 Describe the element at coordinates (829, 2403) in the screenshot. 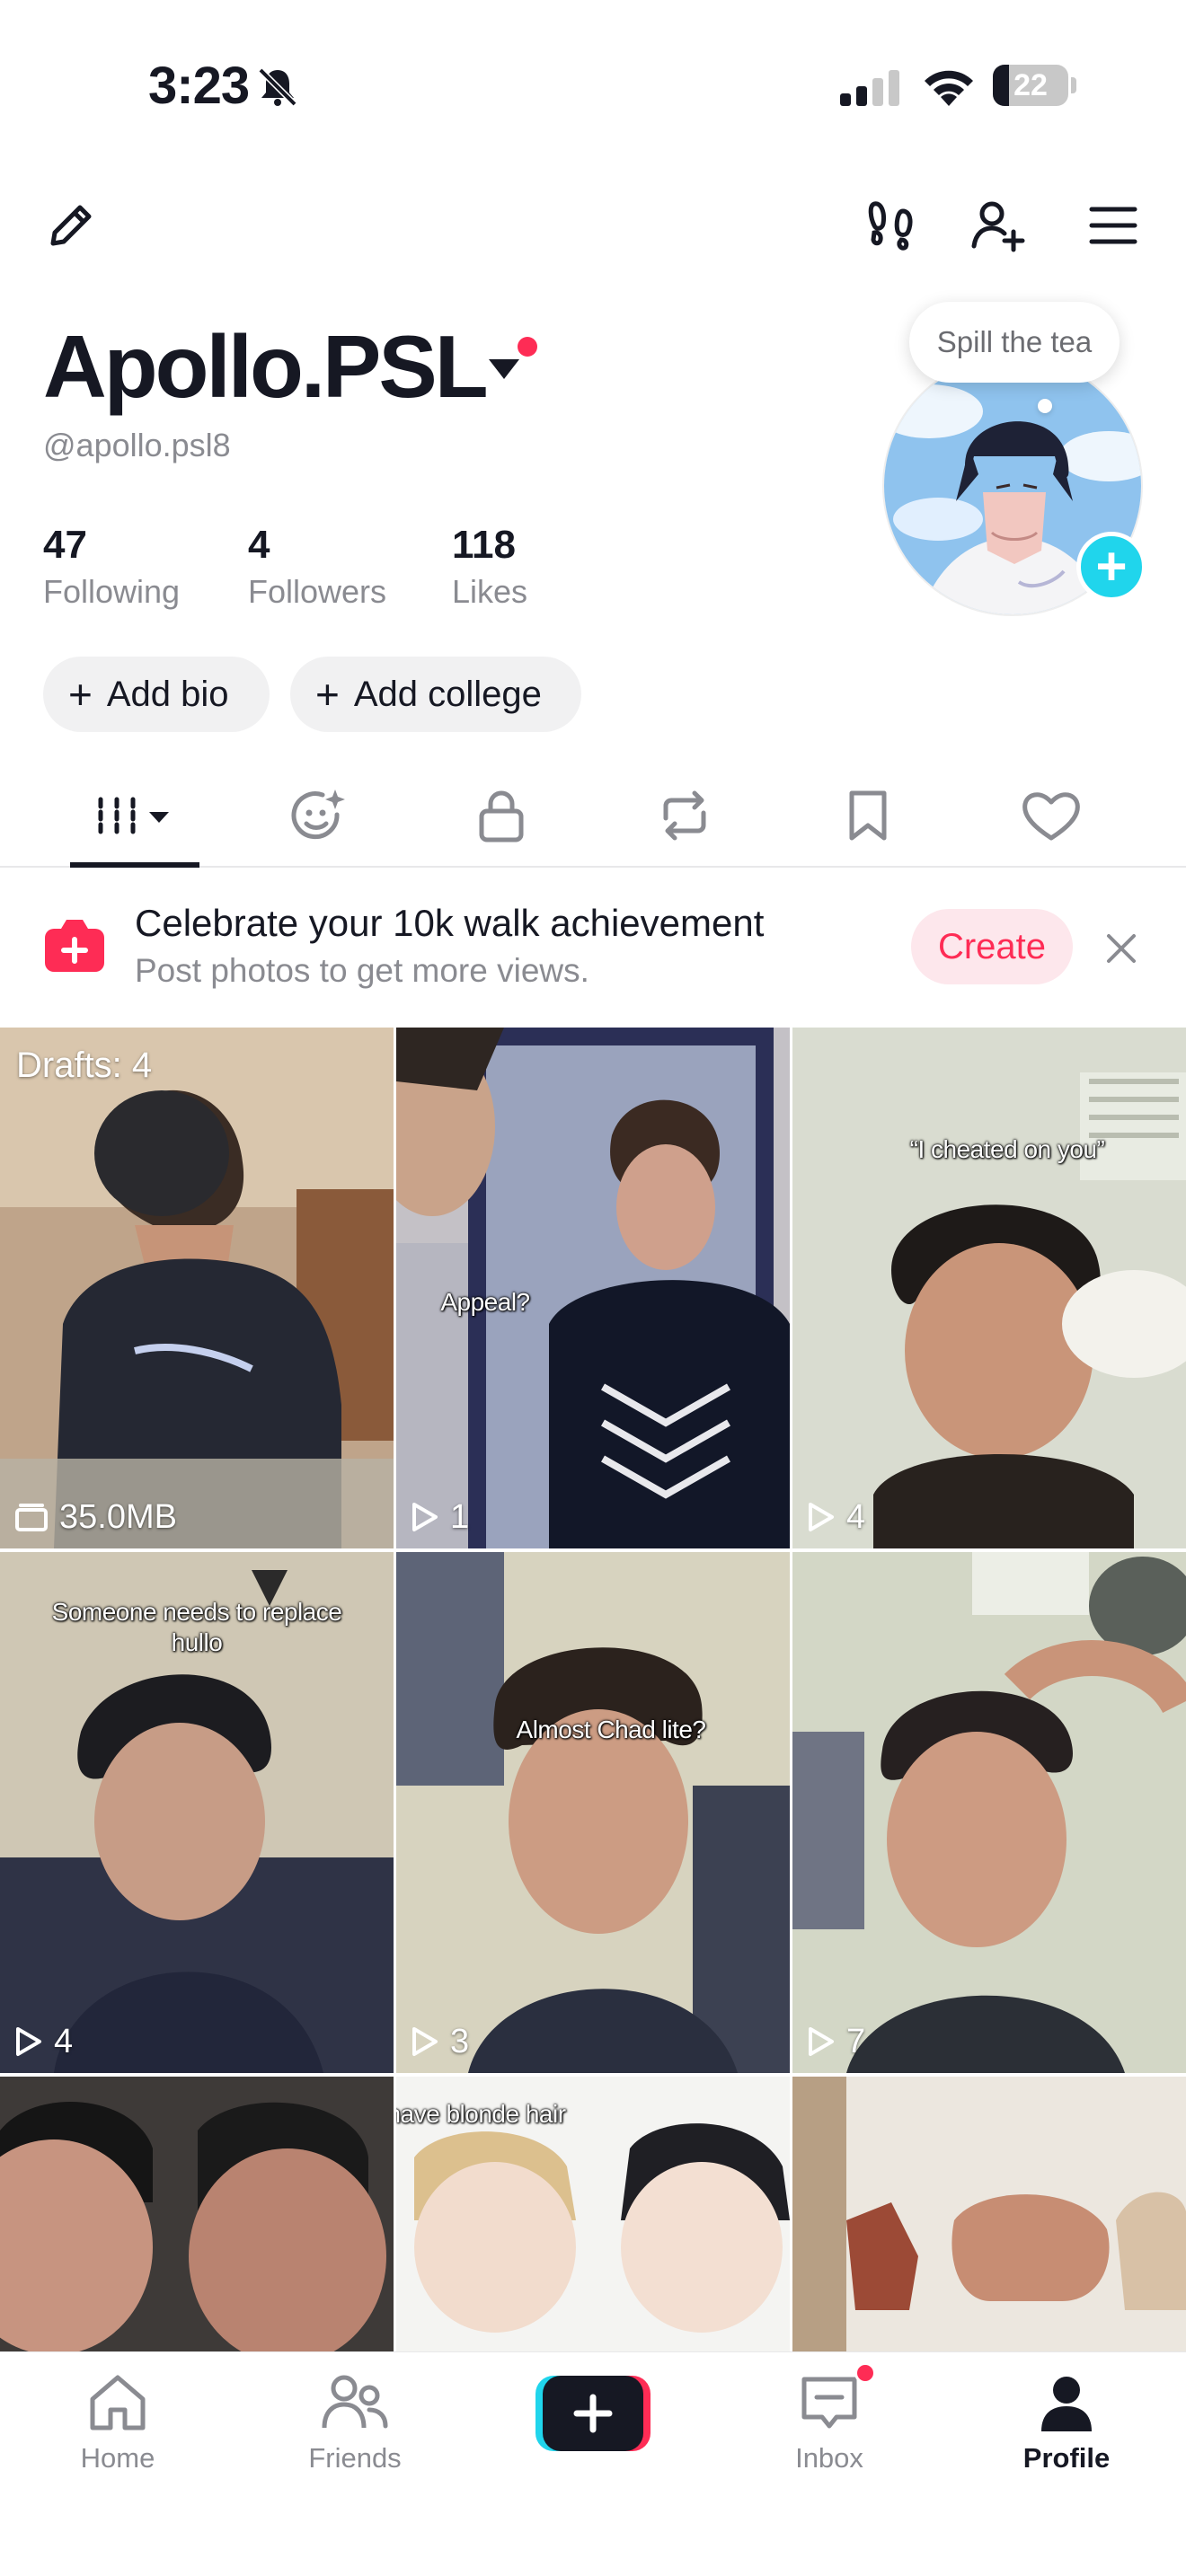

I see `inbox-icon` at that location.